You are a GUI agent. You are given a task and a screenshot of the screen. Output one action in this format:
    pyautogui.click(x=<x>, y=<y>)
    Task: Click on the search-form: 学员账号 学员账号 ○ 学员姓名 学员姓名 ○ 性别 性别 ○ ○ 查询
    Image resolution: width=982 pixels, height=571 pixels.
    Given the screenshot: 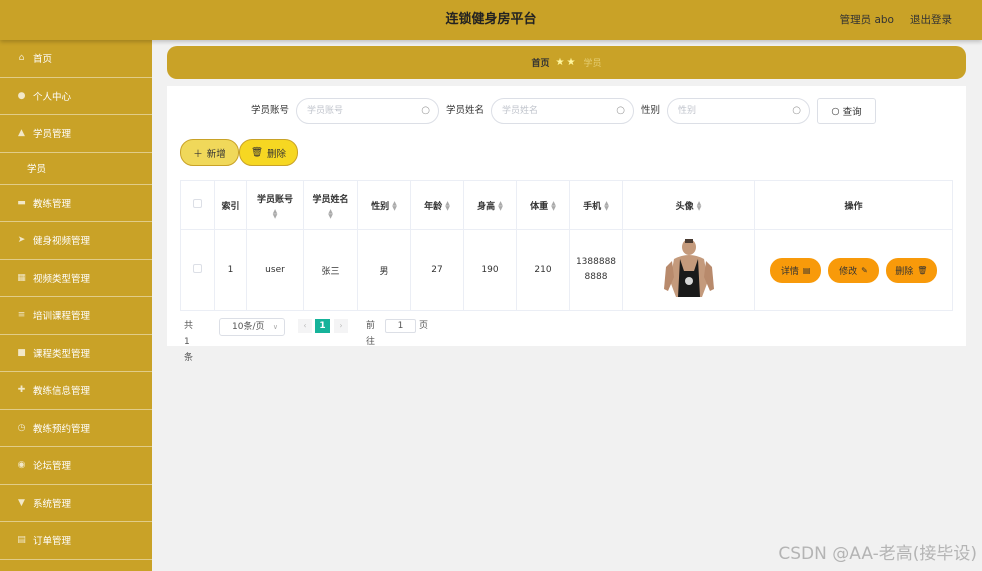 What is the action you would take?
    pyautogui.click(x=566, y=111)
    